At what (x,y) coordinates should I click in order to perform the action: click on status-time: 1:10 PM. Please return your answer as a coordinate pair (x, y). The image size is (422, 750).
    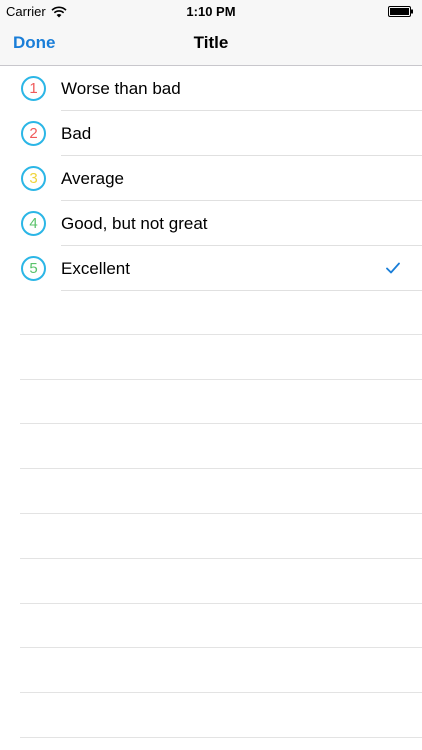
    Looking at the image, I should click on (211, 11).